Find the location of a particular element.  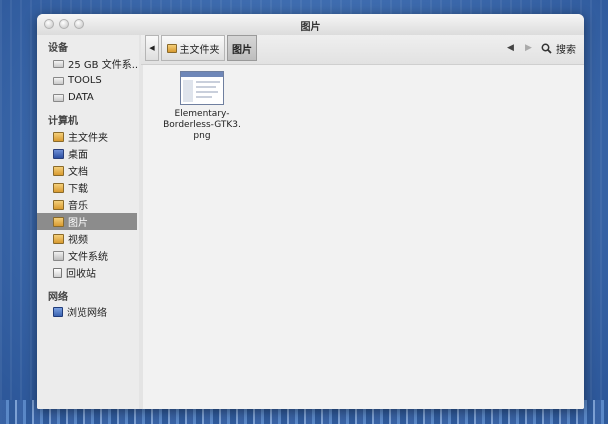

search-label: 搜索 is located at coordinates (566, 50).